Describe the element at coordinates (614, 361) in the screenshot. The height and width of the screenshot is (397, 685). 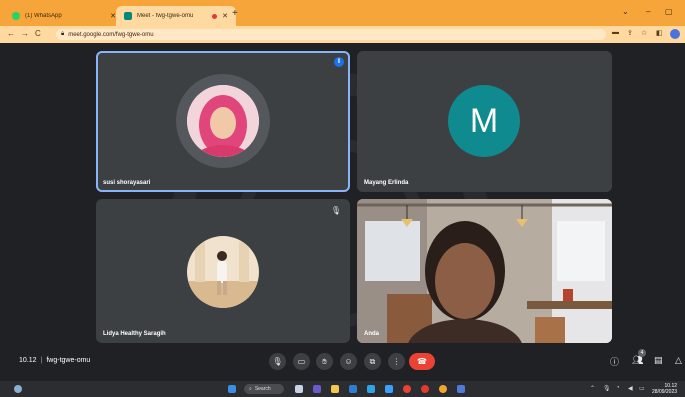
I see `meeting-details-icon: ⓘ` at that location.